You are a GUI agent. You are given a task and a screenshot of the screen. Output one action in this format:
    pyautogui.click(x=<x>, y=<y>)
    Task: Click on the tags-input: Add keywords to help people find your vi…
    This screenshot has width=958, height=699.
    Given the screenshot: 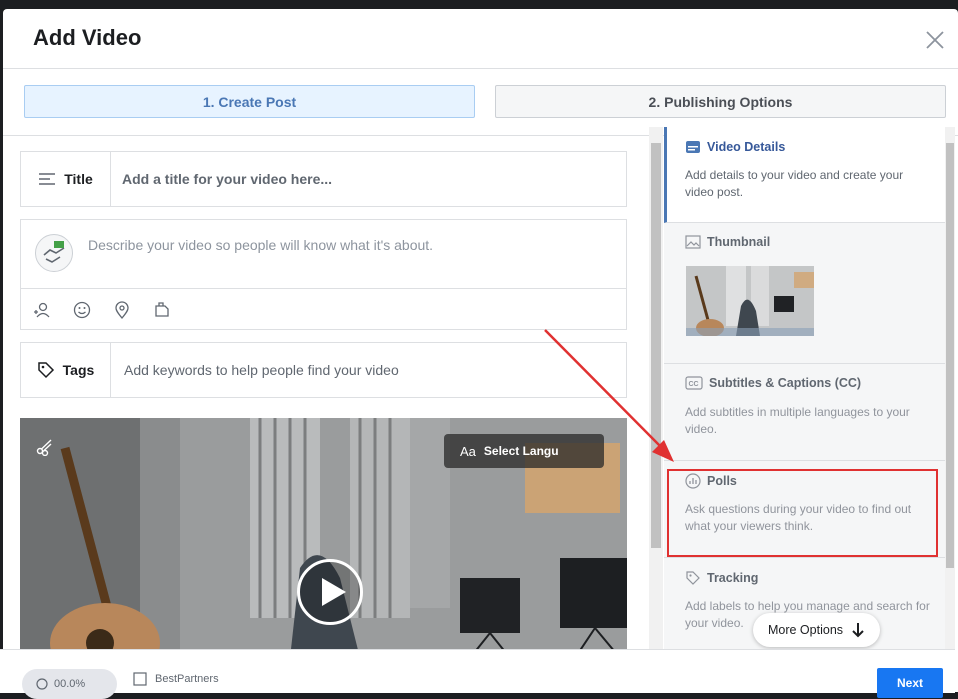 What is the action you would take?
    pyautogui.click(x=261, y=370)
    